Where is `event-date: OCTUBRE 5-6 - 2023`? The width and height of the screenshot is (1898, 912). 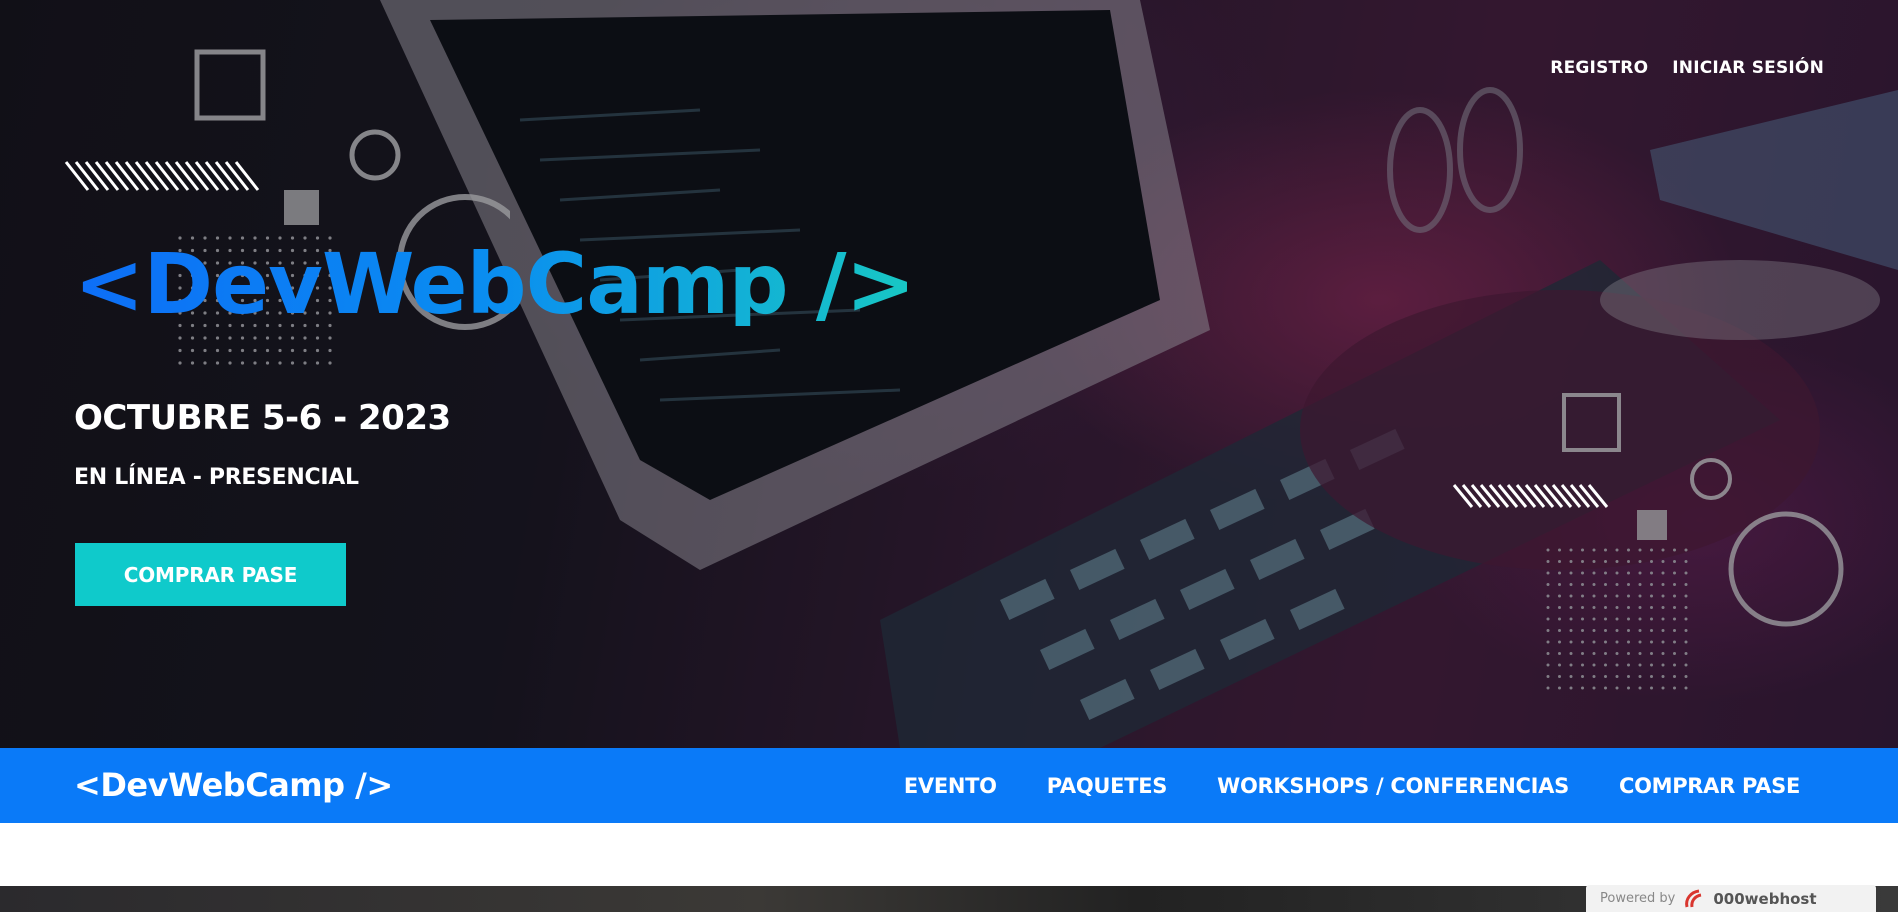 event-date: OCTUBRE 5-6 - 2023 is located at coordinates (262, 418).